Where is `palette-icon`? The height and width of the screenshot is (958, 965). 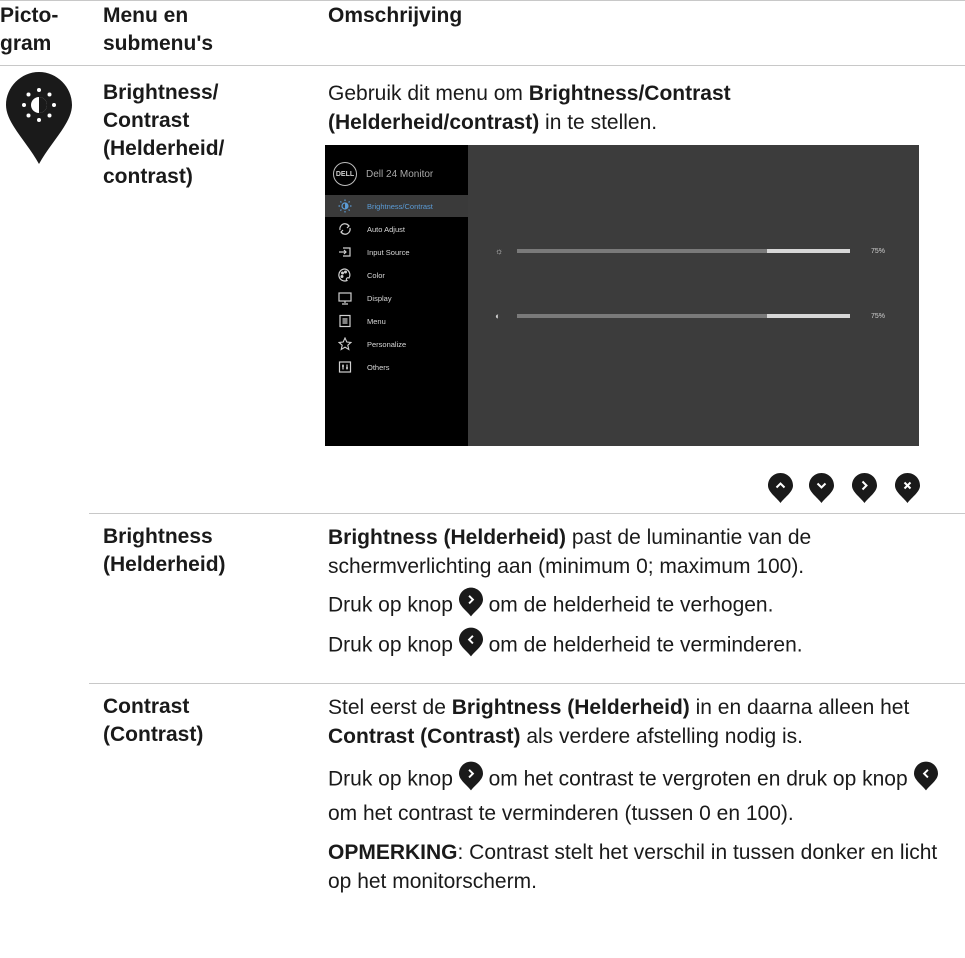
palette-icon is located at coordinates (345, 275).